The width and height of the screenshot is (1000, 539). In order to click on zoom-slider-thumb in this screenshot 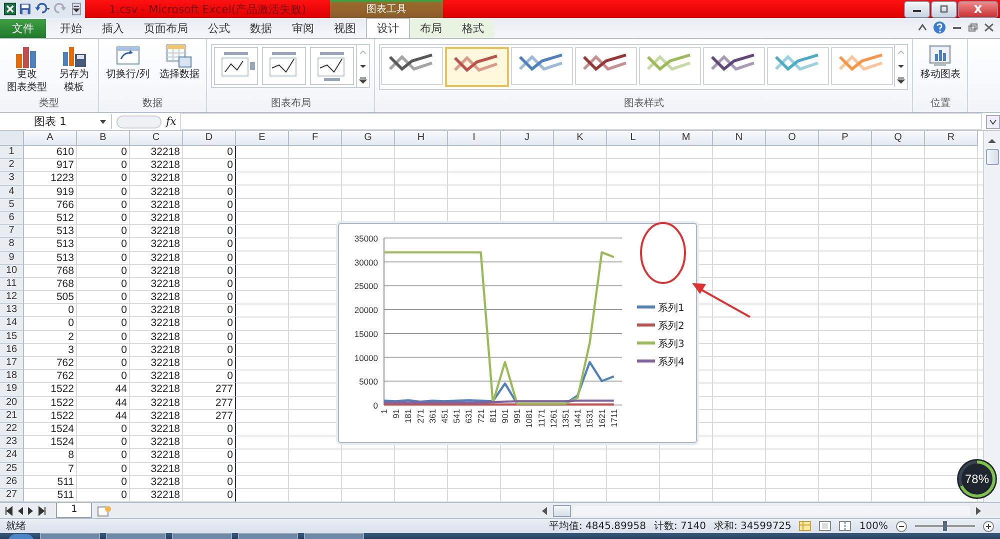, I will do `click(945, 526)`.